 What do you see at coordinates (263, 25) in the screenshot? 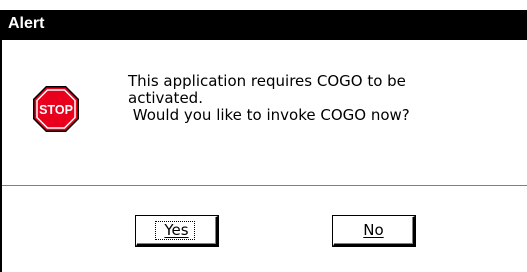
I see `title-bar: Alert` at bounding box center [263, 25].